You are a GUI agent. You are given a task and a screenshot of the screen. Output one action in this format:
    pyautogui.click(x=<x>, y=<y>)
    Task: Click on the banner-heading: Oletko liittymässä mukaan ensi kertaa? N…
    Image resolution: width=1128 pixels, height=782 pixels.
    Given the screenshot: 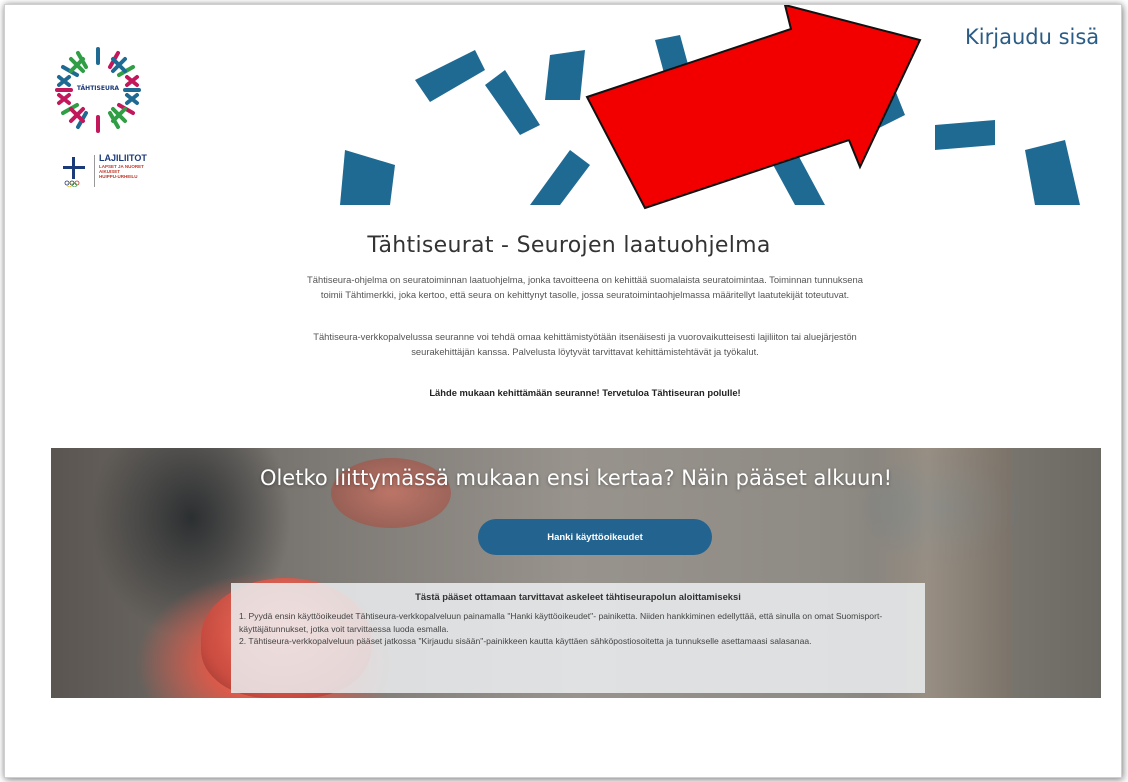 What is the action you would take?
    pyautogui.click(x=576, y=478)
    